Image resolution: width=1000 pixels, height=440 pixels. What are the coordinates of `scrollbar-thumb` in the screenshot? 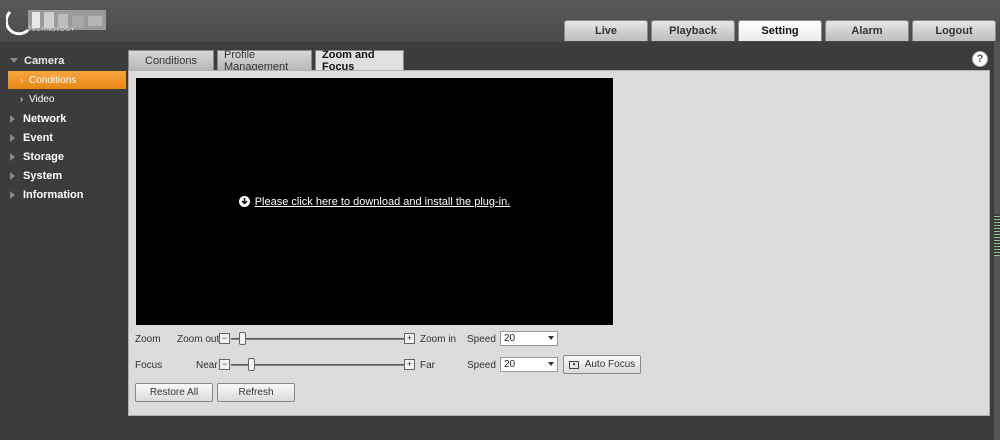 It's located at (997, 235).